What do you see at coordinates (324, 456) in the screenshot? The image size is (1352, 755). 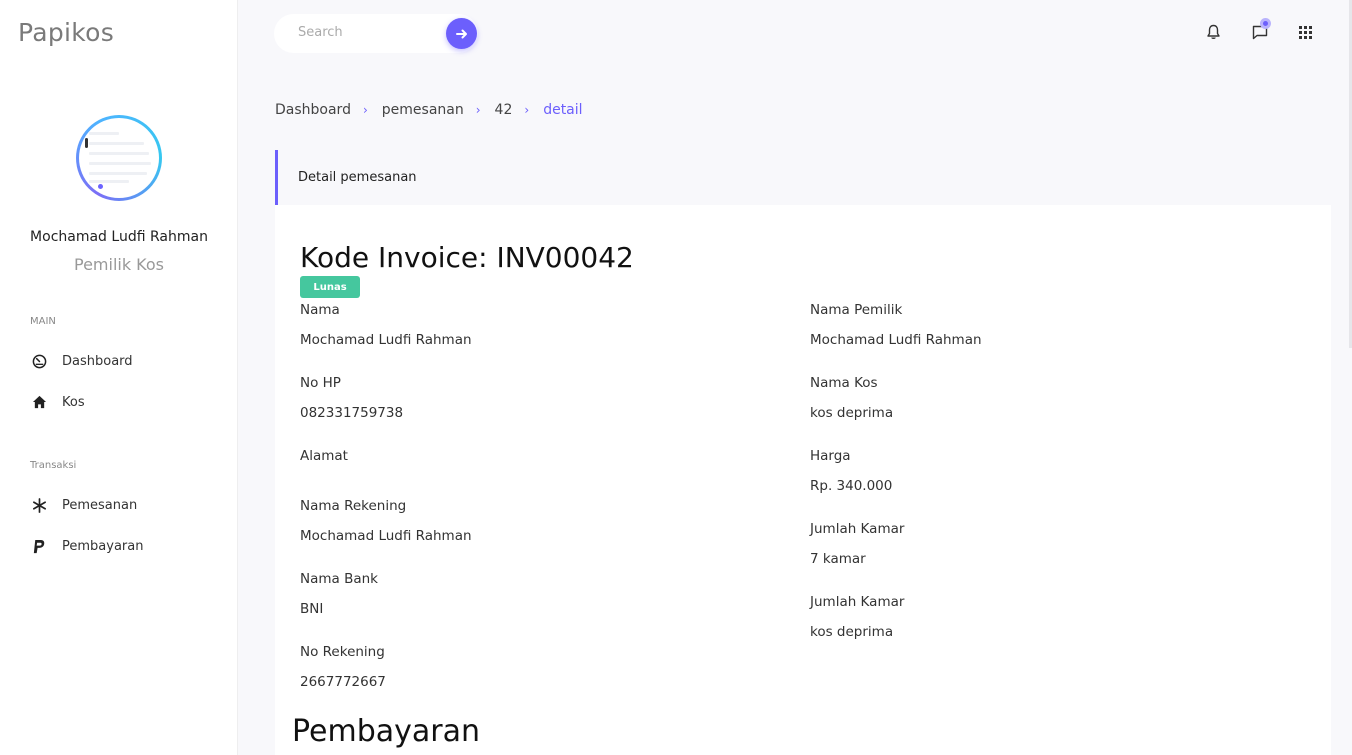 I see `field-label-alamat: Alamat` at bounding box center [324, 456].